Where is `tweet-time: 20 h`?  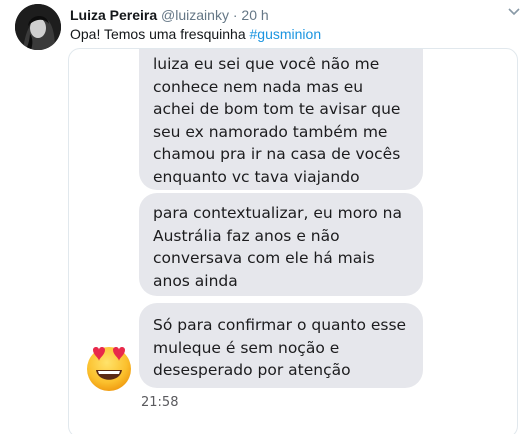
tweet-time: 20 h is located at coordinates (254, 15).